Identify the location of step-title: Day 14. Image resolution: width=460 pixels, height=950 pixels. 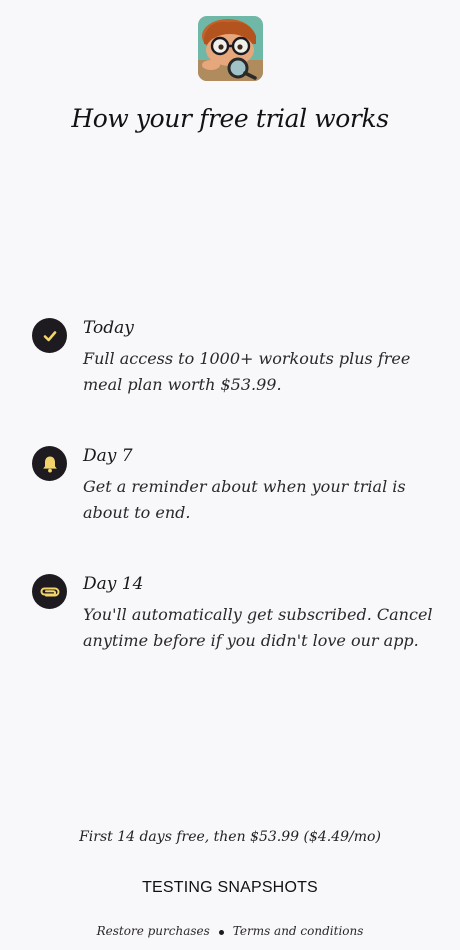
(113, 584).